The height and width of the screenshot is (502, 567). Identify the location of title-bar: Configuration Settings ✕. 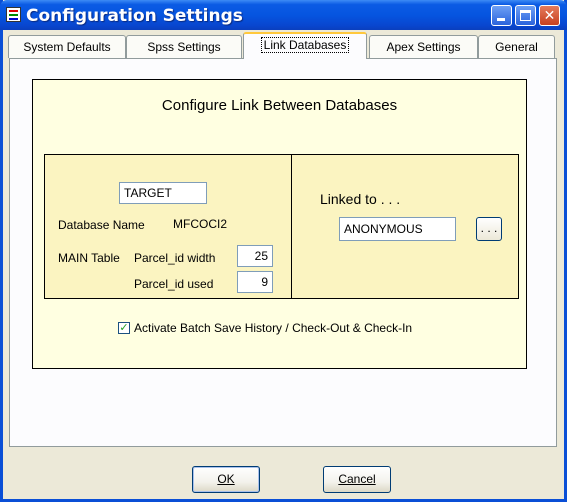
(283, 15).